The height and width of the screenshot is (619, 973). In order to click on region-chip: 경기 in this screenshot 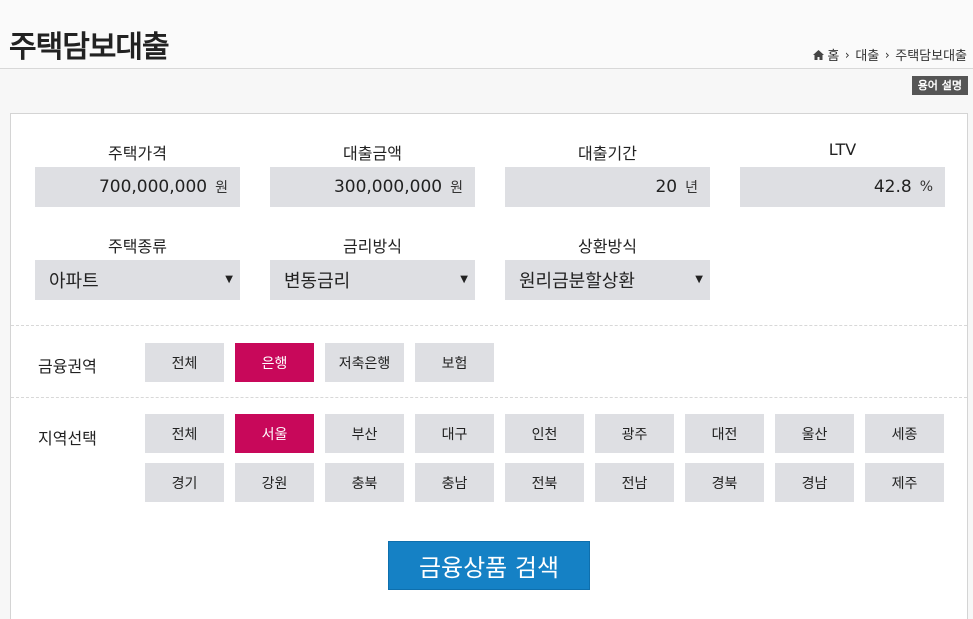, I will do `click(184, 482)`.